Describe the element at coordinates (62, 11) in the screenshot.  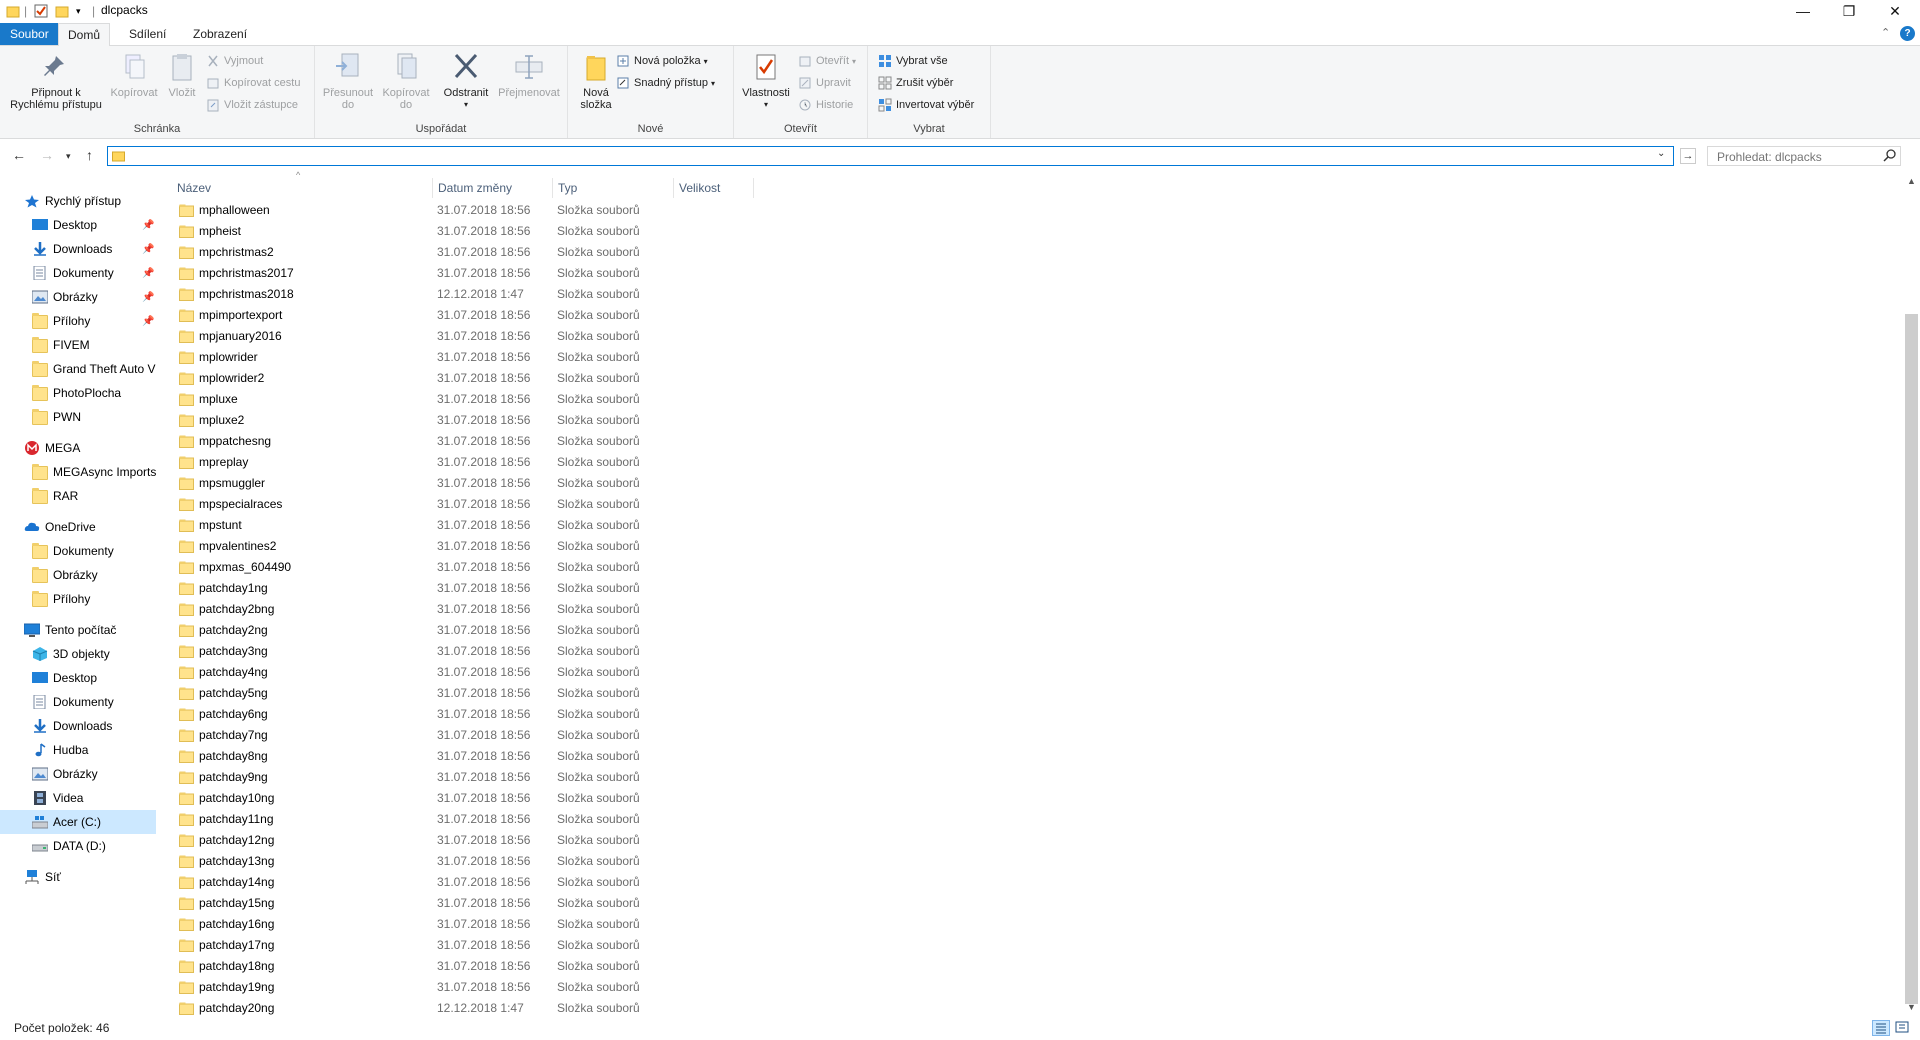
I see `new-folder-quick-icon` at that location.